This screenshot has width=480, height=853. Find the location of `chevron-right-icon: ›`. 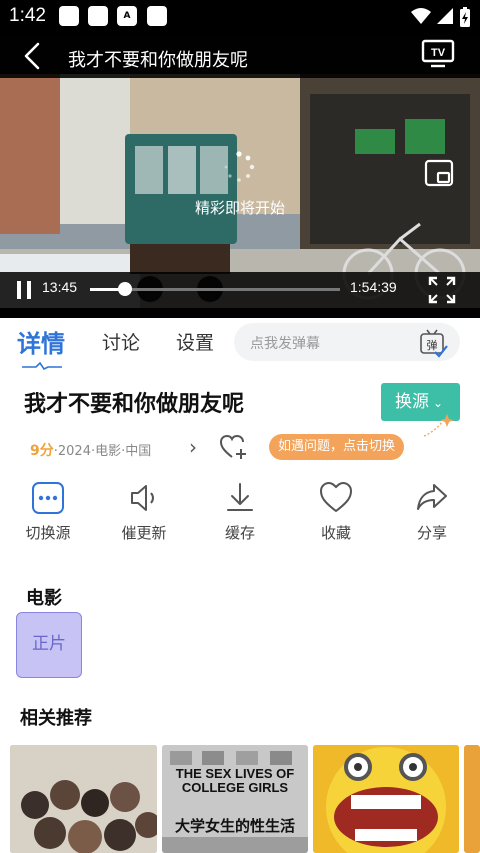

chevron-right-icon: › is located at coordinates (193, 447).